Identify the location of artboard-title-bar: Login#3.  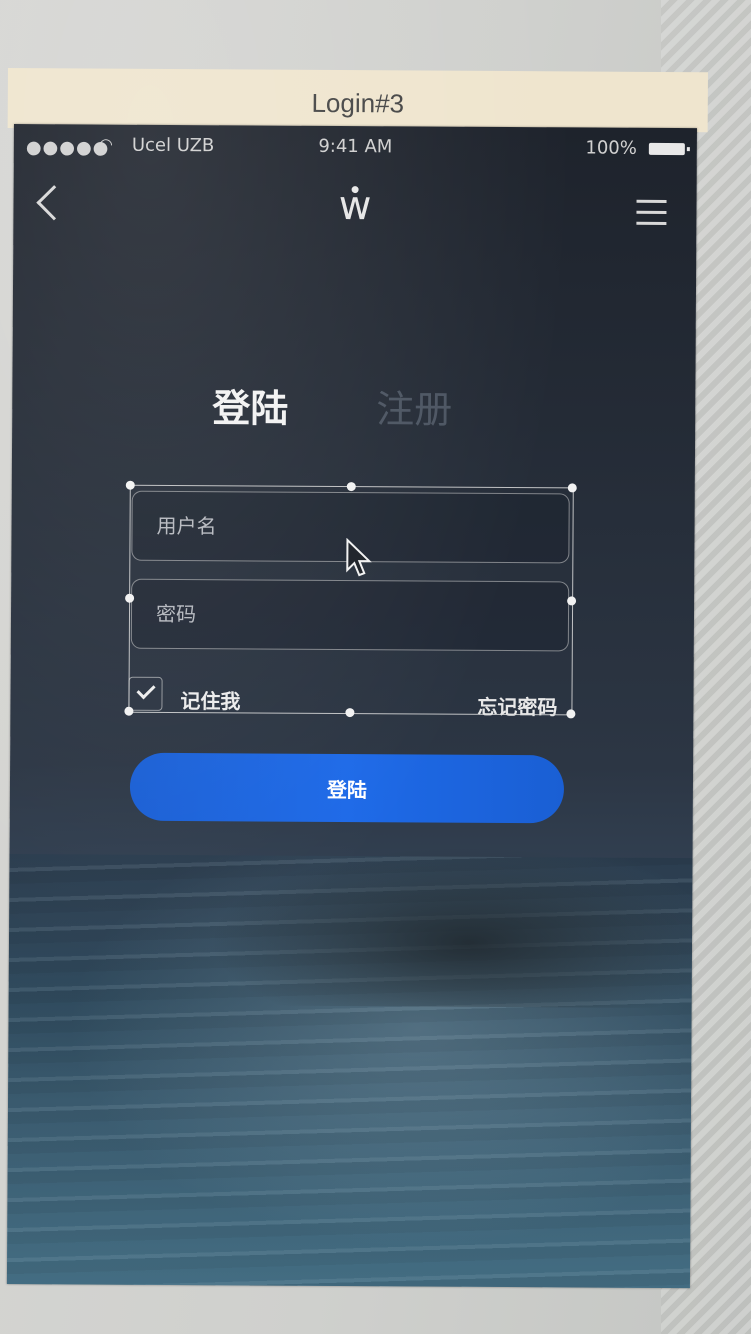
(357, 100).